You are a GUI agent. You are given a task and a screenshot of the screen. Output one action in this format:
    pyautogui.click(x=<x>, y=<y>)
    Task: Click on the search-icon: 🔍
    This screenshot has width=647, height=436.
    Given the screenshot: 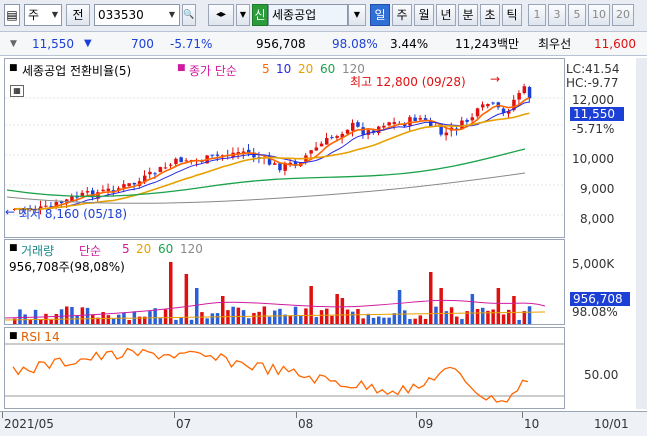 What is the action you would take?
    pyautogui.click(x=189, y=15)
    